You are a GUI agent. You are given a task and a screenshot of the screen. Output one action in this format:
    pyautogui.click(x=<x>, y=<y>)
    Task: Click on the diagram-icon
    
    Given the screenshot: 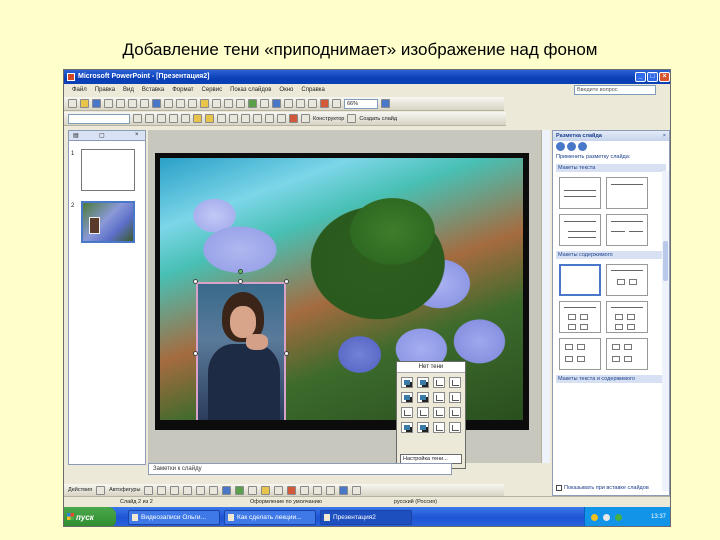 What is the action you would take?
    pyautogui.click(x=300, y=103)
    